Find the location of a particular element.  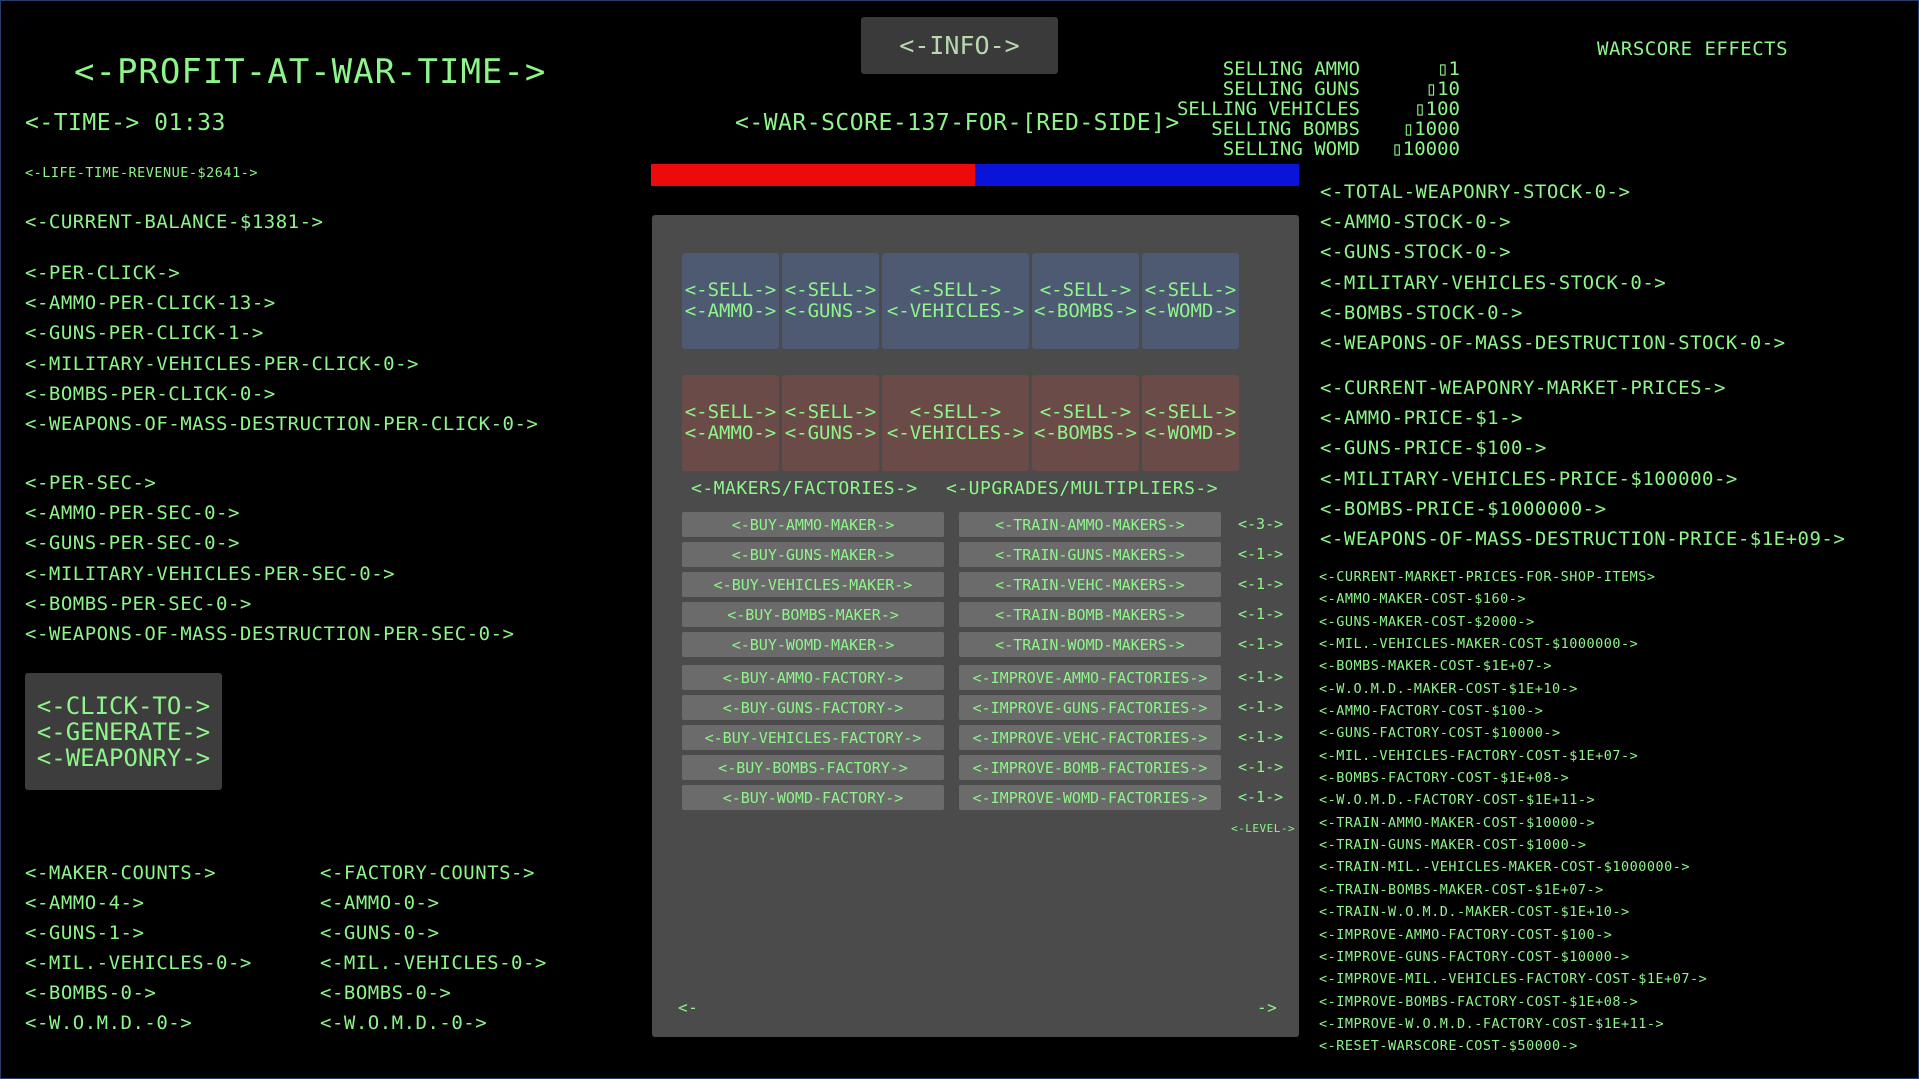

sell-womd-blue-button: <-SELL-> <-WOMD-> is located at coordinates (1190, 301).